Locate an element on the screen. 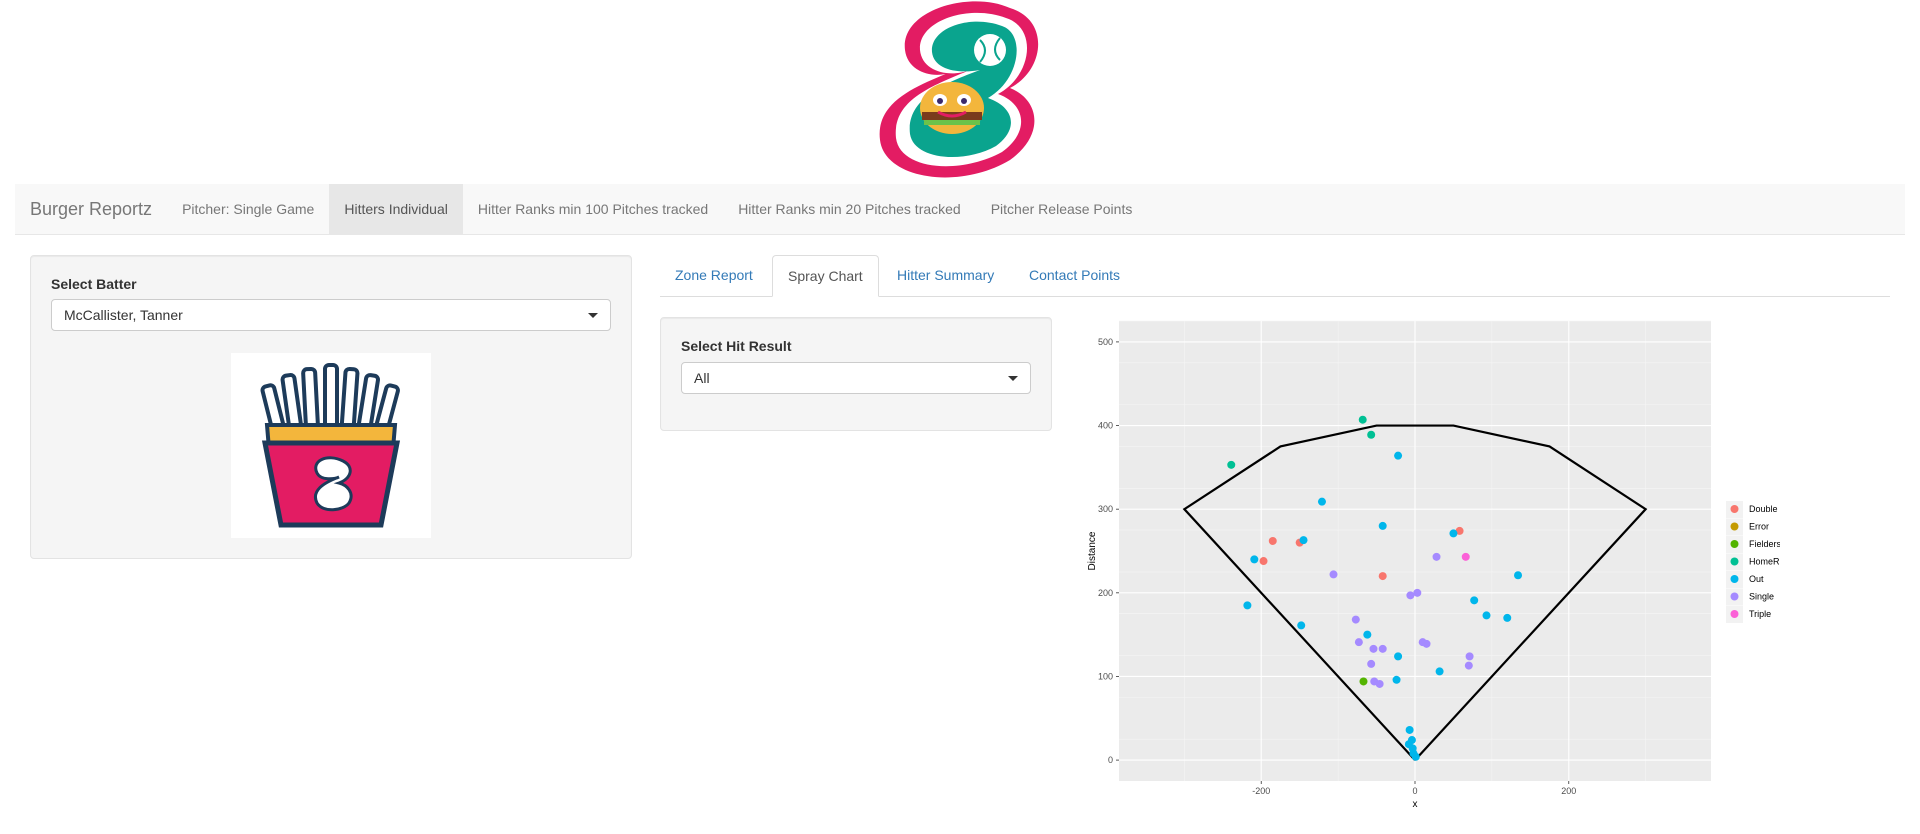 Image resolution: width=1920 pixels, height=834 pixels. tab-hitter-summary: Hitter Summary is located at coordinates (945, 275).